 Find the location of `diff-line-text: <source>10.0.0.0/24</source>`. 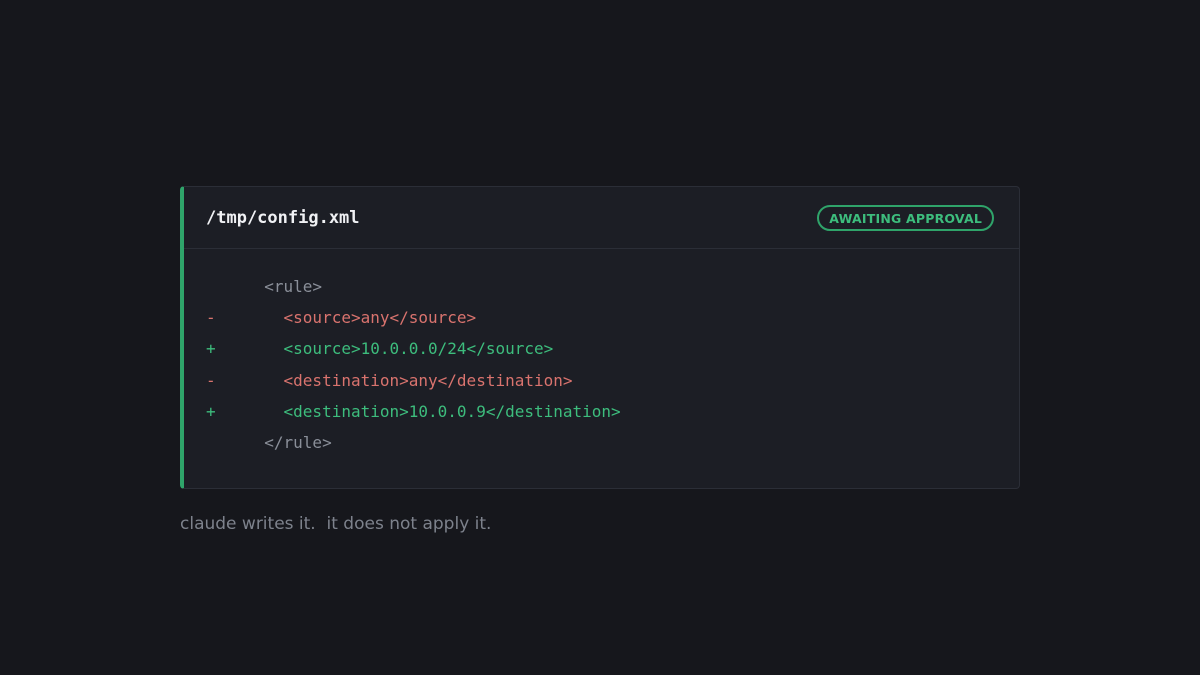

diff-line-text: <source>10.0.0.0/24</source> is located at coordinates (399, 349).